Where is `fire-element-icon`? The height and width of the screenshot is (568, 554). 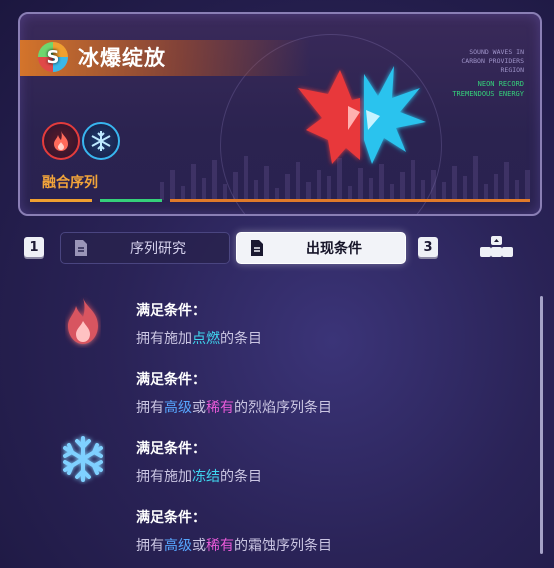
fire-element-icon is located at coordinates (61, 141).